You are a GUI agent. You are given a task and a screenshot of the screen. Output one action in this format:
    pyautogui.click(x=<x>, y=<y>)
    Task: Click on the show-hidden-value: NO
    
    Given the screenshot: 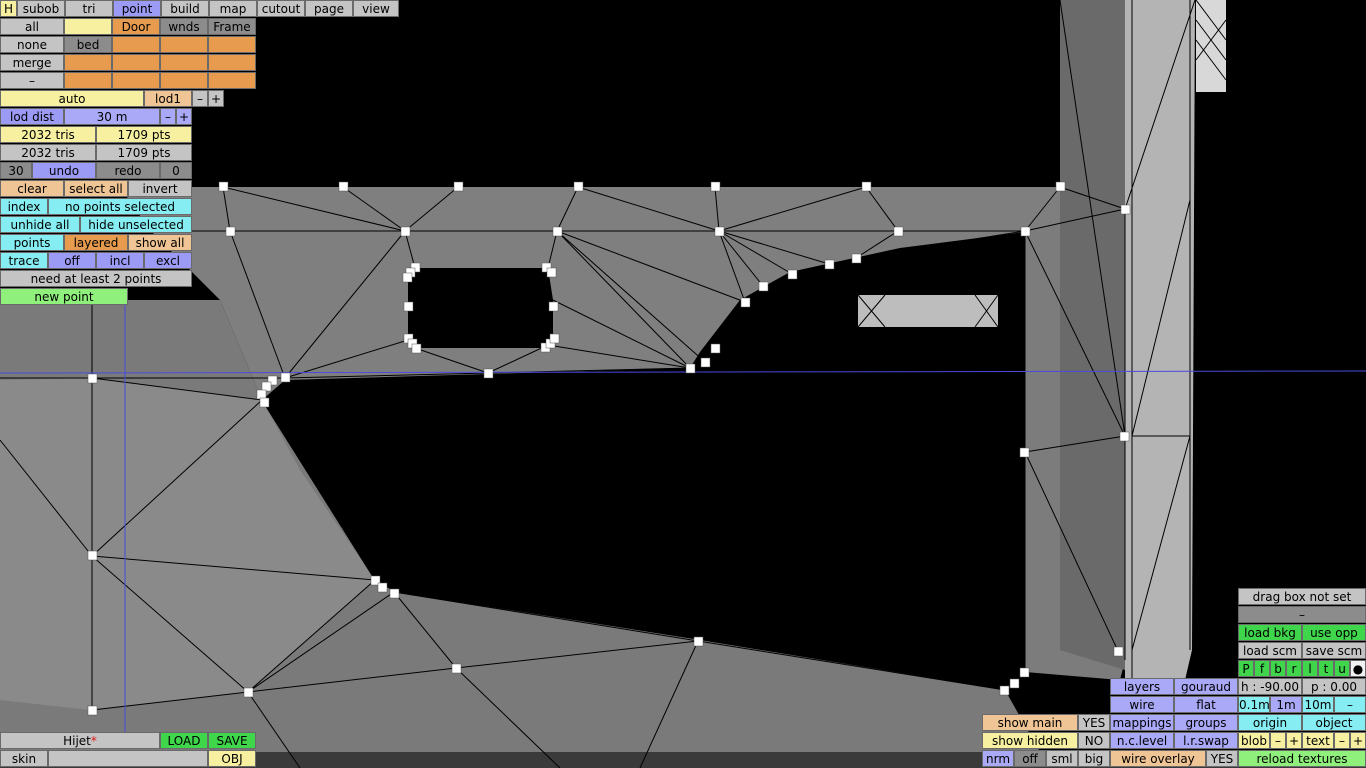 What is the action you would take?
    pyautogui.click(x=1094, y=740)
    